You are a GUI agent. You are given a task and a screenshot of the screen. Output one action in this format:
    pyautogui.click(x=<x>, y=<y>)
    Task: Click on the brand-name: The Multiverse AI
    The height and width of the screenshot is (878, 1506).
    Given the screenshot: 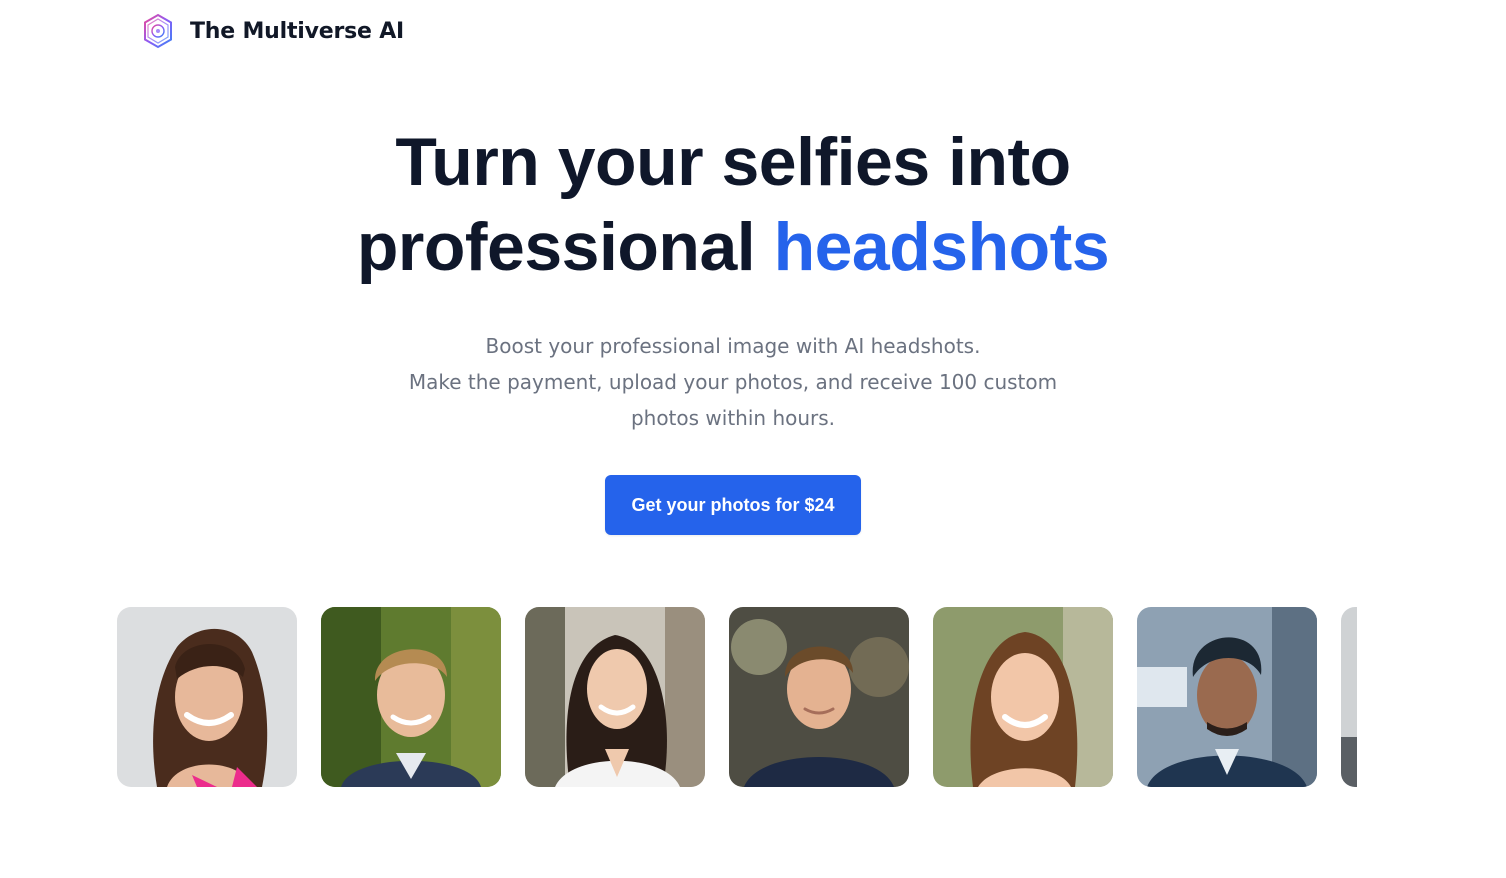 What is the action you would take?
    pyautogui.click(x=297, y=31)
    